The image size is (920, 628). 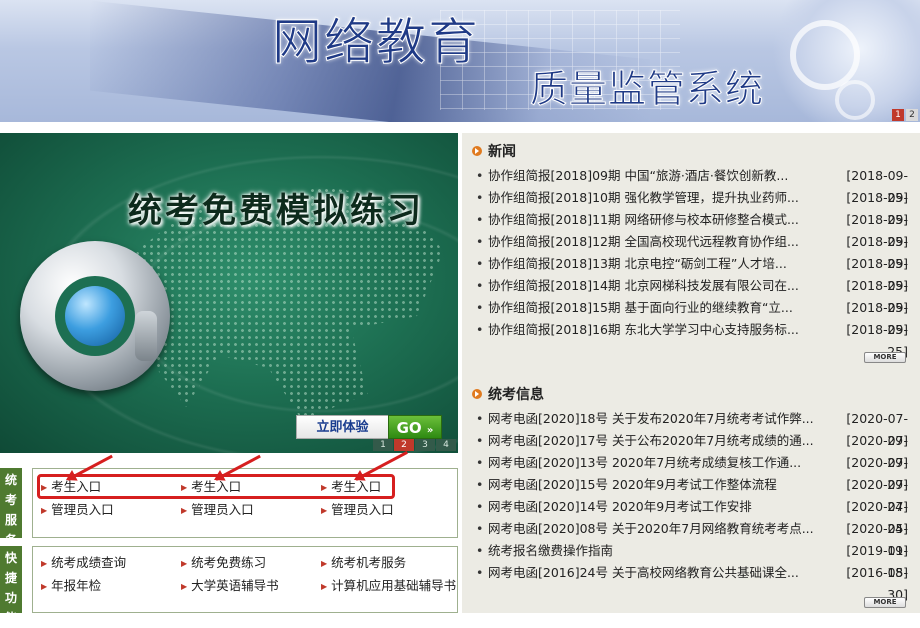 What do you see at coordinates (342, 427) in the screenshot?
I see `try-now-button: 立即体验` at bounding box center [342, 427].